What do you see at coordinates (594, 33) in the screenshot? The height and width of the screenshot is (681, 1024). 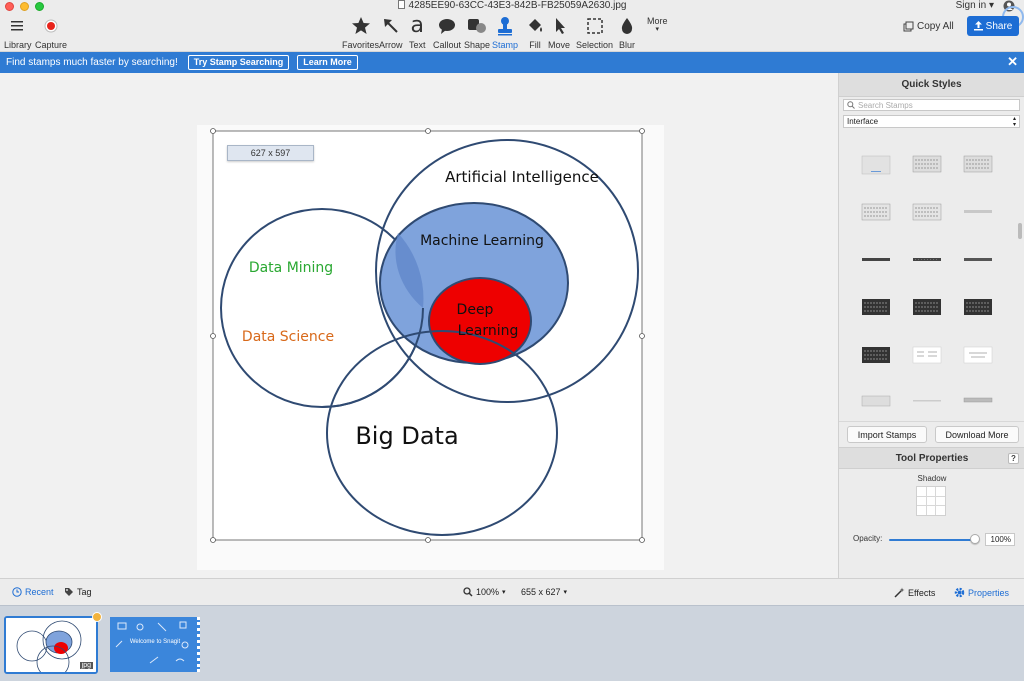 I see `tool-selection: Selection` at bounding box center [594, 33].